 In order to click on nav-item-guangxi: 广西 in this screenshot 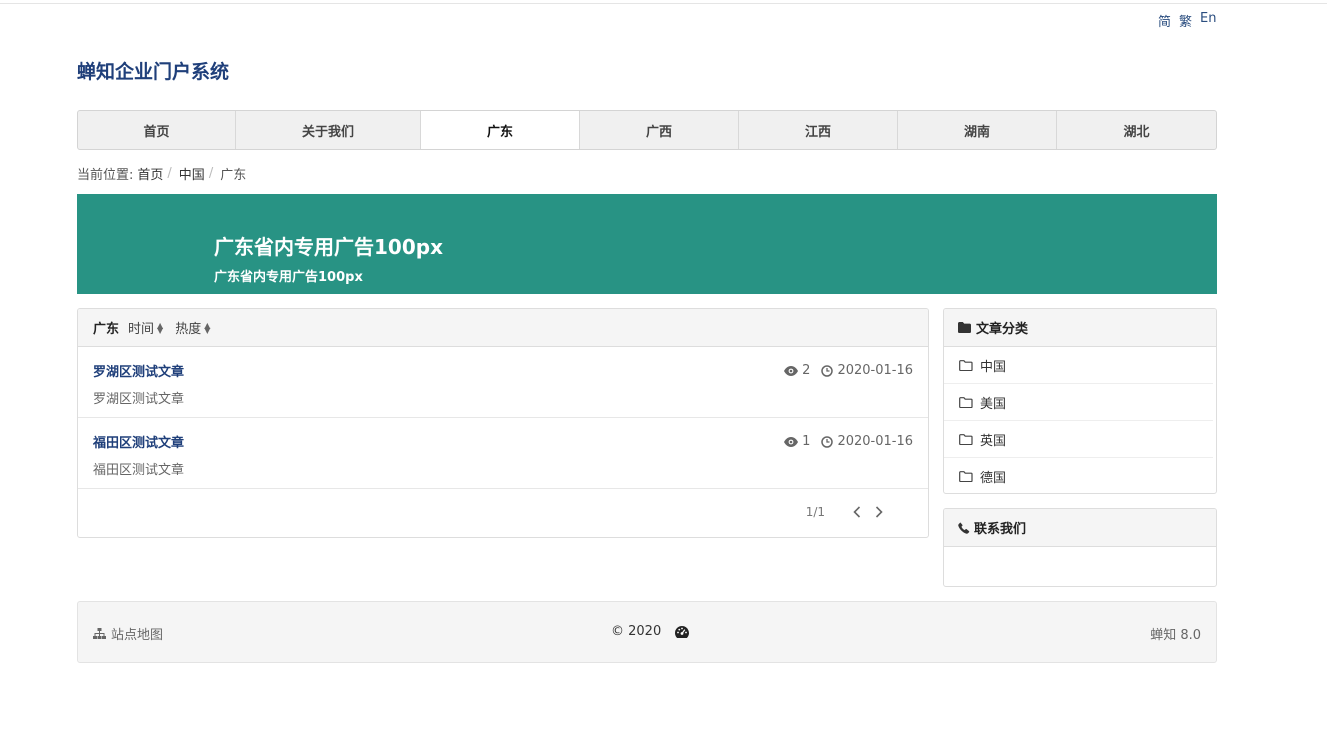, I will do `click(659, 130)`.